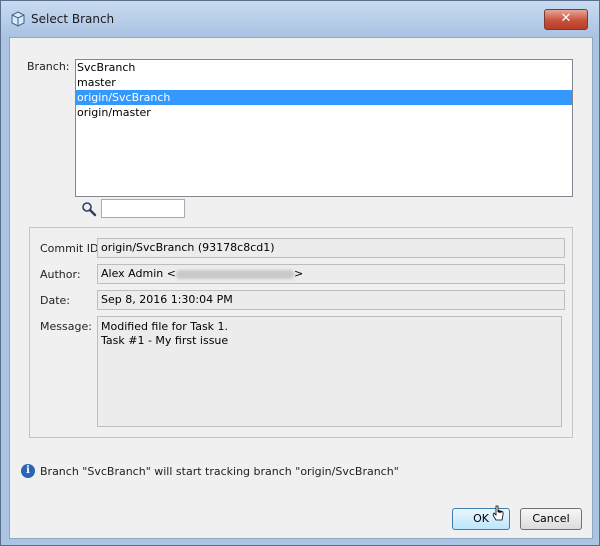  I want to click on cancel-button: Cancel, so click(551, 519).